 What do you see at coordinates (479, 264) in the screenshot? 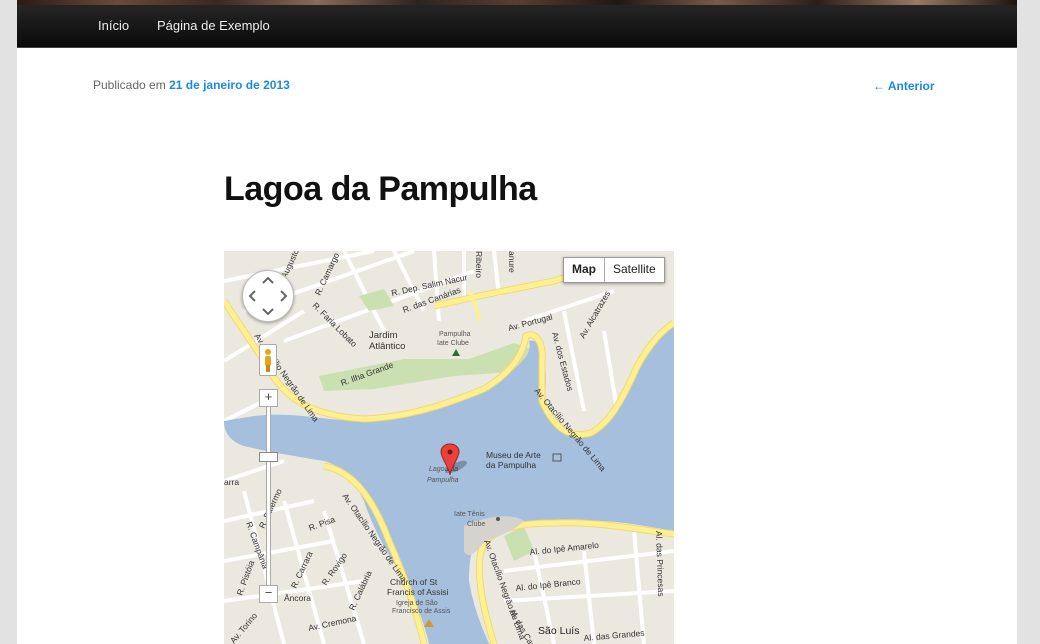
I see `map-label-ribeiro: Ribeiro` at bounding box center [479, 264].